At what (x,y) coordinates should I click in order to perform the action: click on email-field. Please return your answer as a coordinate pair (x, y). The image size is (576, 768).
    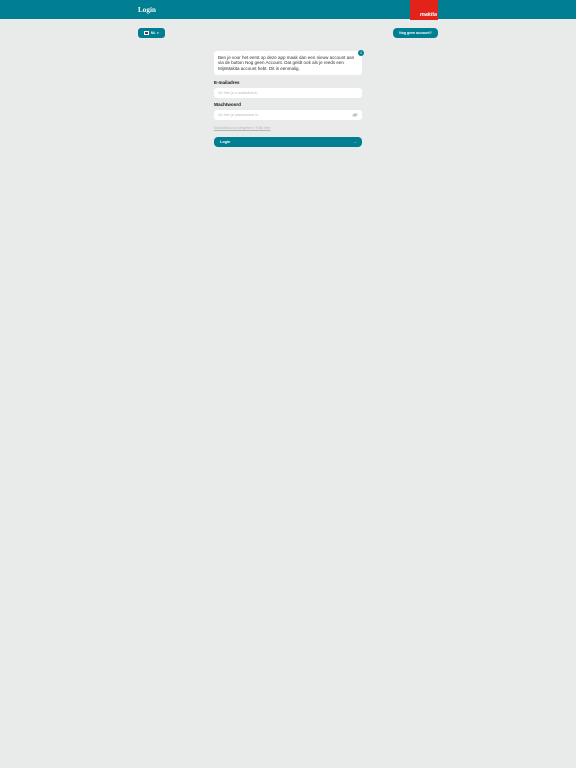
    Looking at the image, I should click on (288, 93).